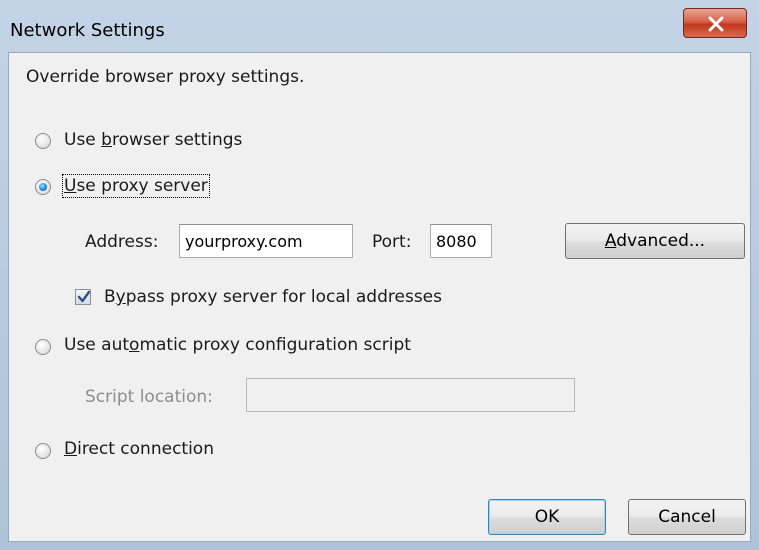  Describe the element at coordinates (687, 517) in the screenshot. I see `cancel-button: Cancel` at that location.